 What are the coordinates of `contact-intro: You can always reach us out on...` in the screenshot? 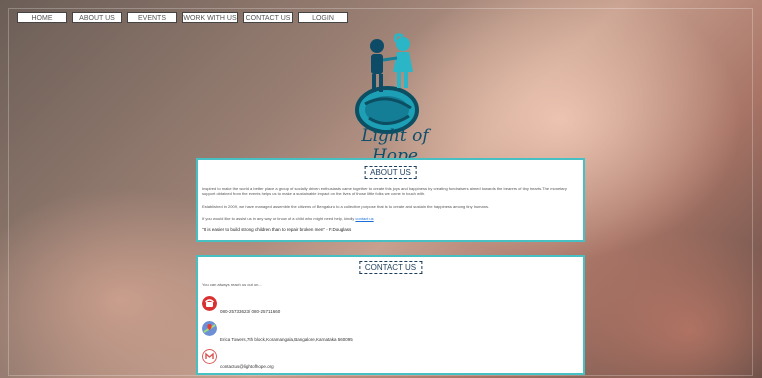 It's located at (232, 284).